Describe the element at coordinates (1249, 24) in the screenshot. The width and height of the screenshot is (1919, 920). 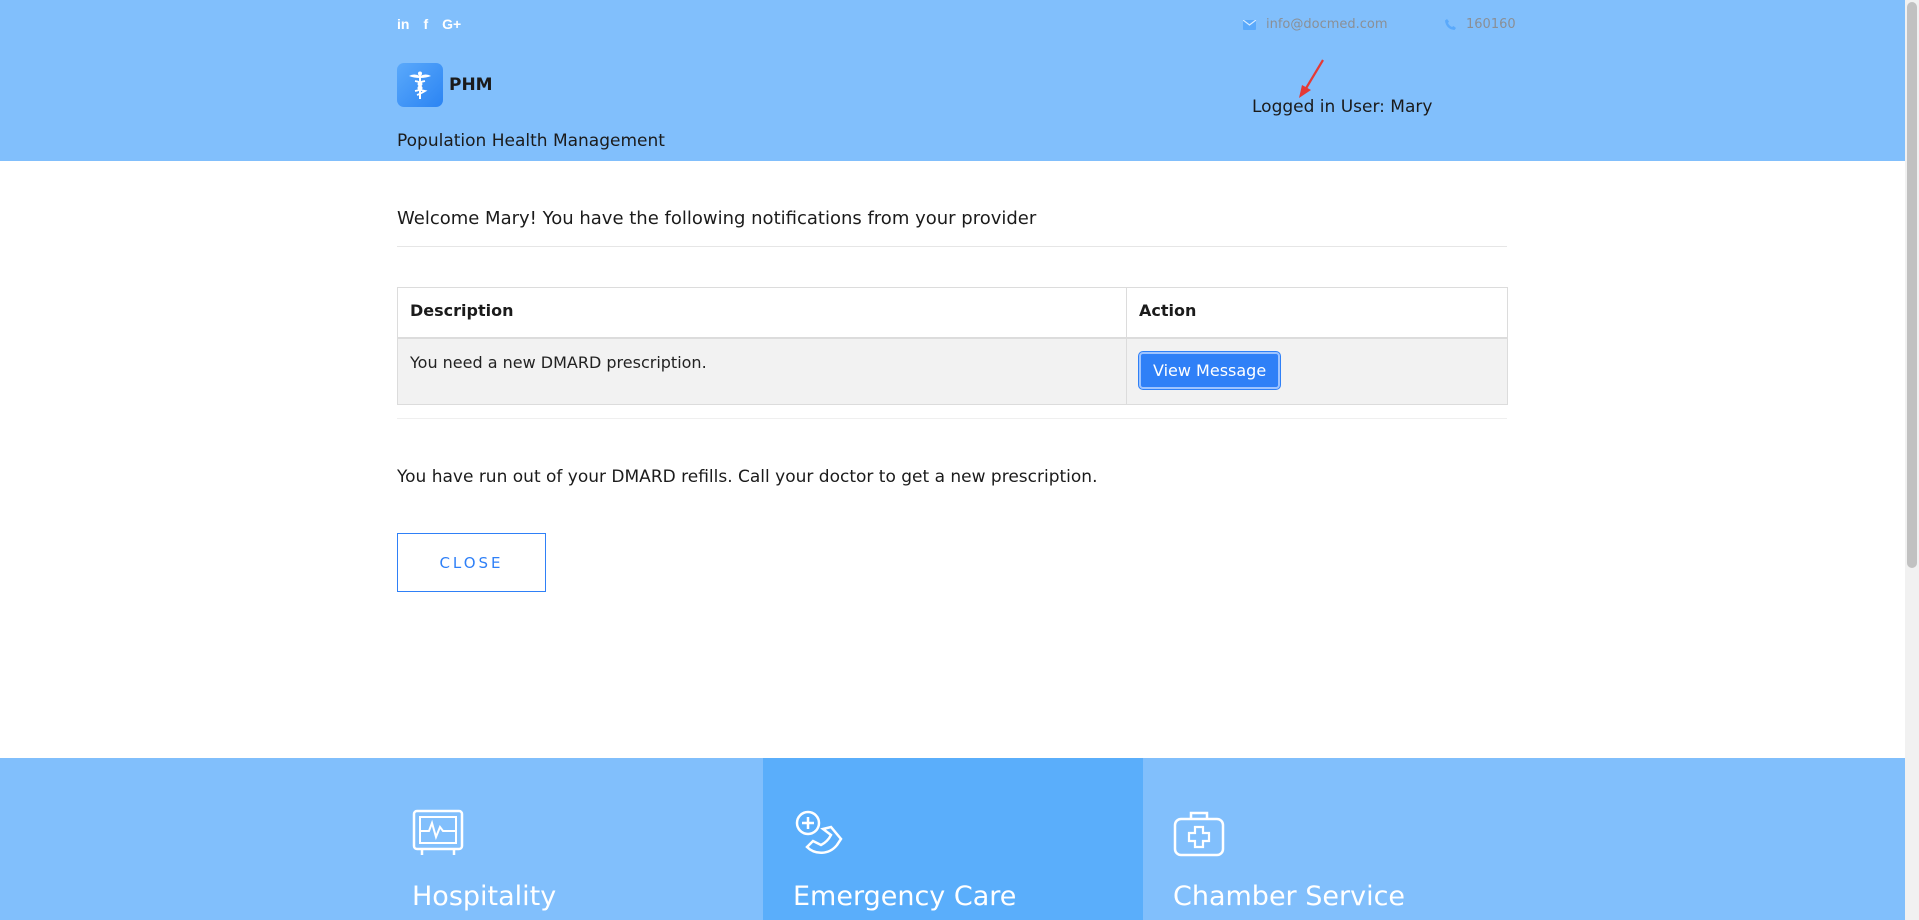
I see `envelope-icon` at that location.